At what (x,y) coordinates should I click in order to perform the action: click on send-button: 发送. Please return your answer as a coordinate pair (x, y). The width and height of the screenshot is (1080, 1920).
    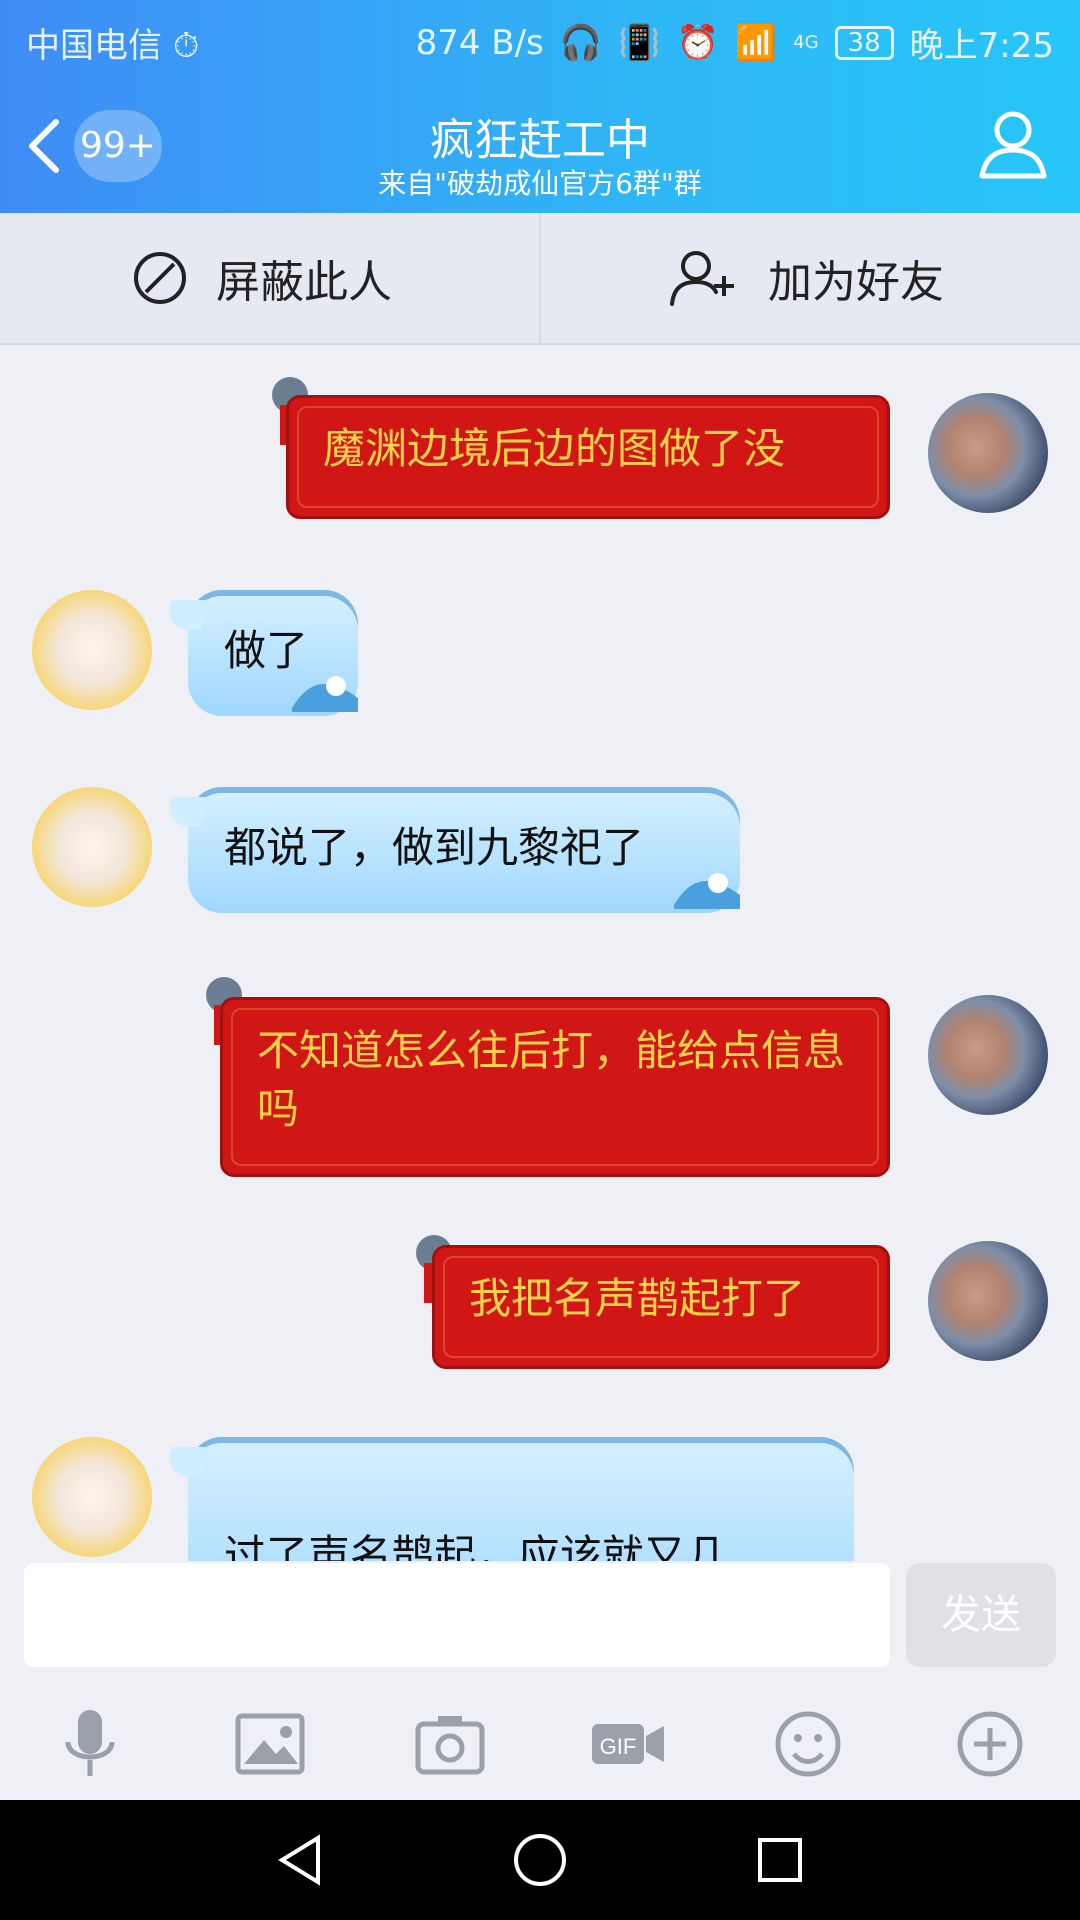
    Looking at the image, I should click on (981, 1615).